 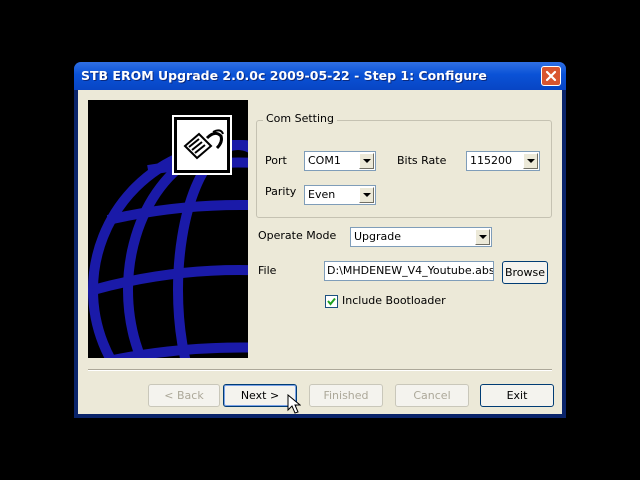 I want to click on cancel-button: Cancel, so click(x=432, y=395).